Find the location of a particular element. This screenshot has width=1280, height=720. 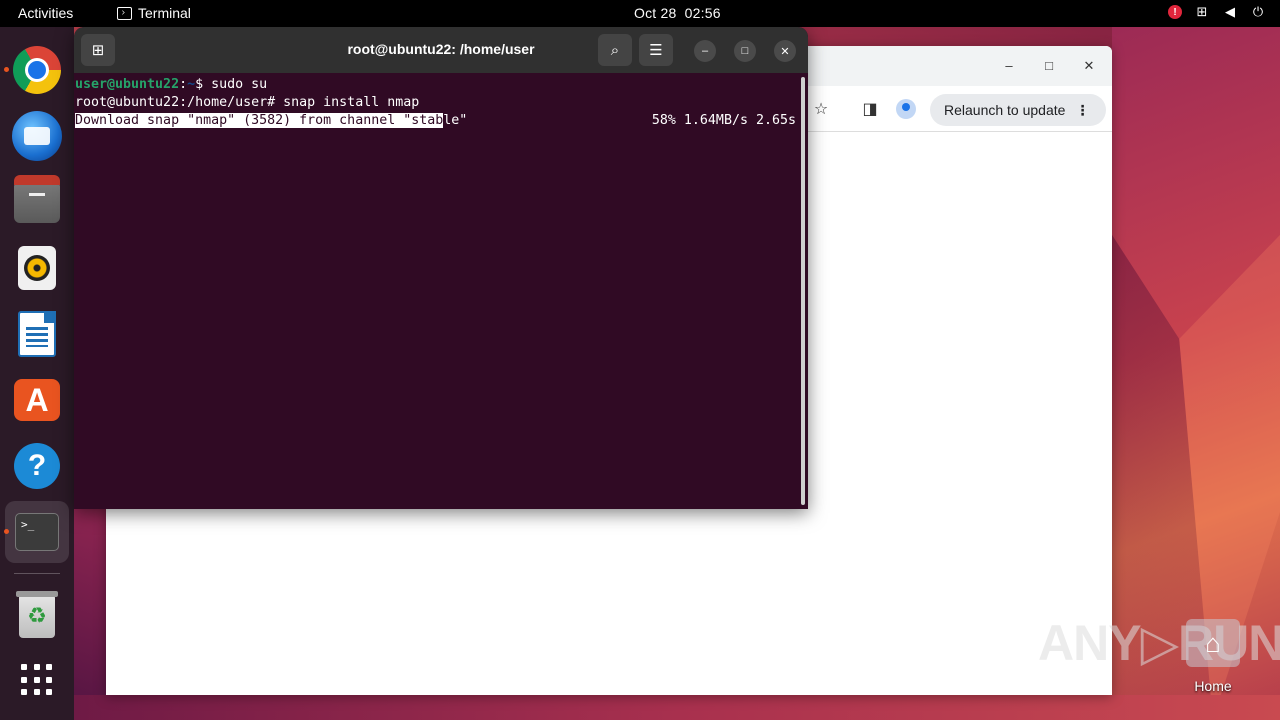

dock-trash: ♻ is located at coordinates (37, 616).